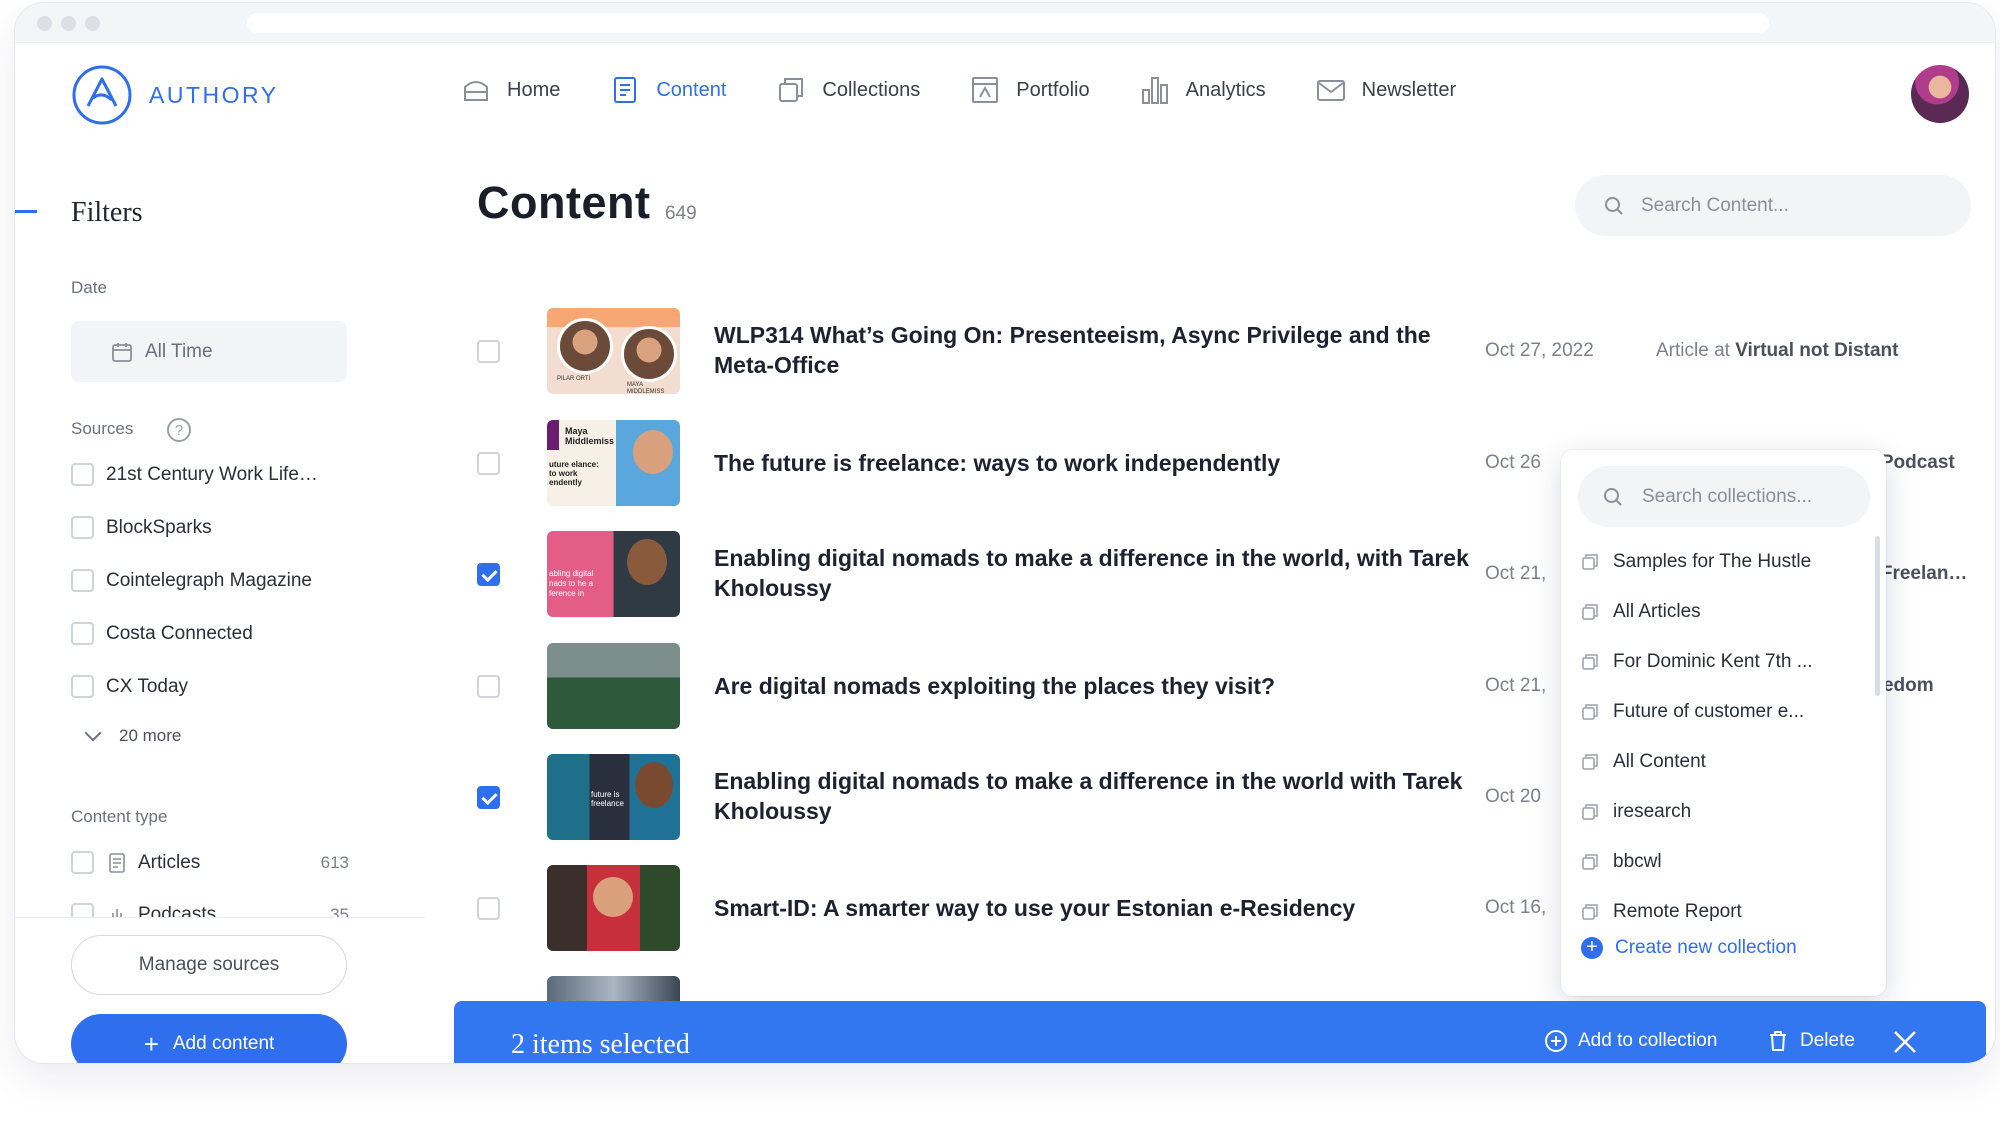 Image resolution: width=2000 pixels, height=1134 pixels. Describe the element at coordinates (668, 90) in the screenshot. I see `nav-item-content: Content` at that location.